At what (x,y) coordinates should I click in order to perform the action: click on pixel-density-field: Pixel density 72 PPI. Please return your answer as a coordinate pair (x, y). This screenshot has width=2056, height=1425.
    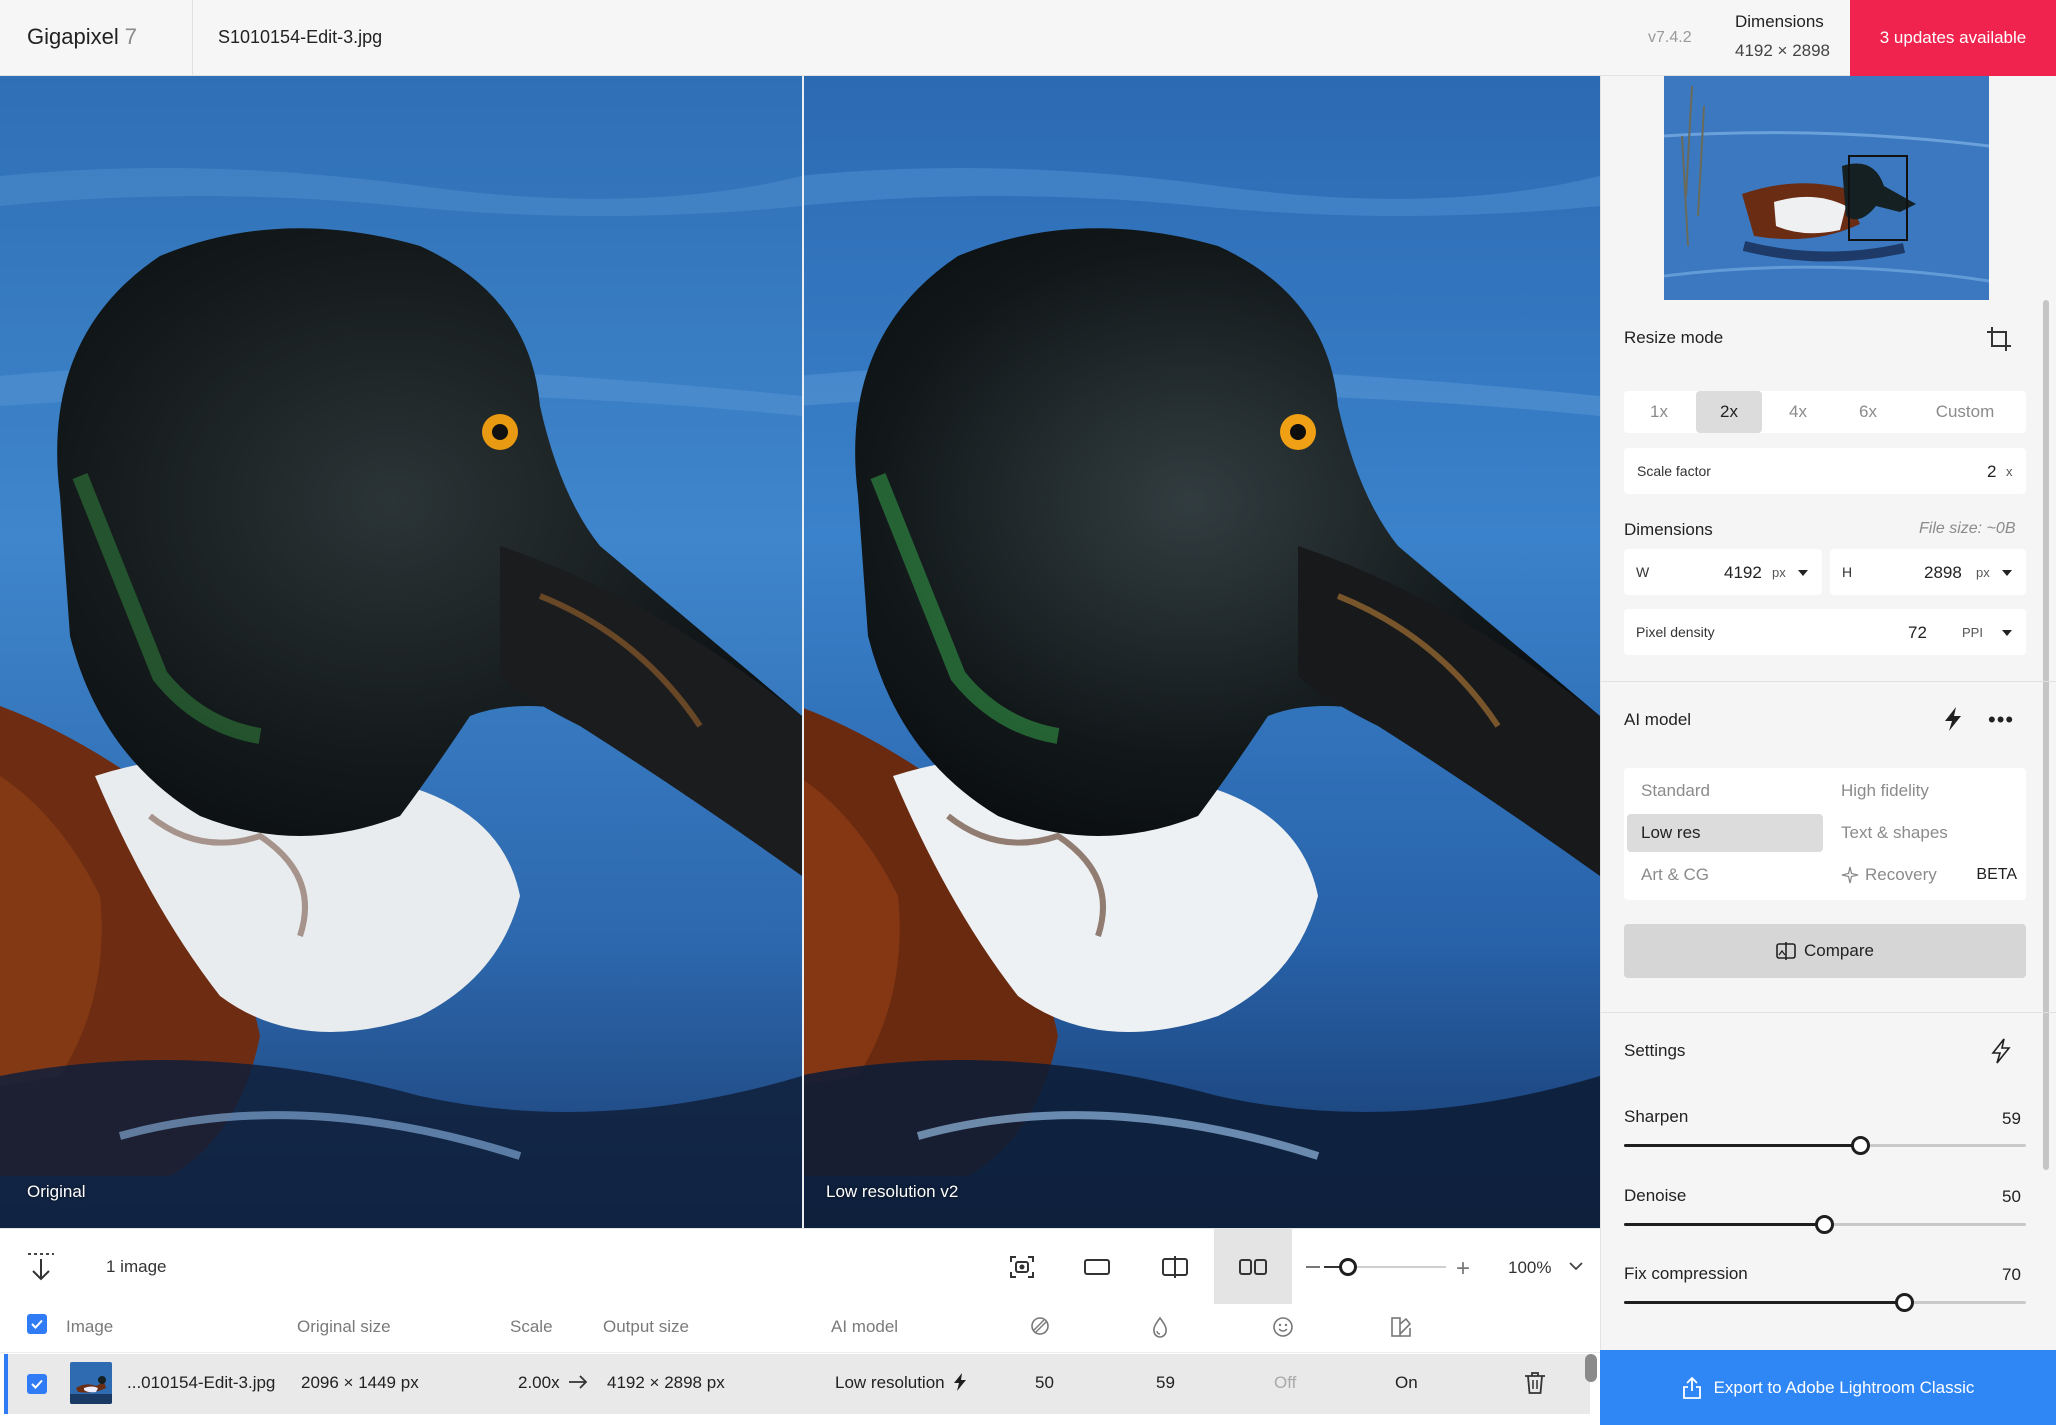
    Looking at the image, I should click on (1825, 632).